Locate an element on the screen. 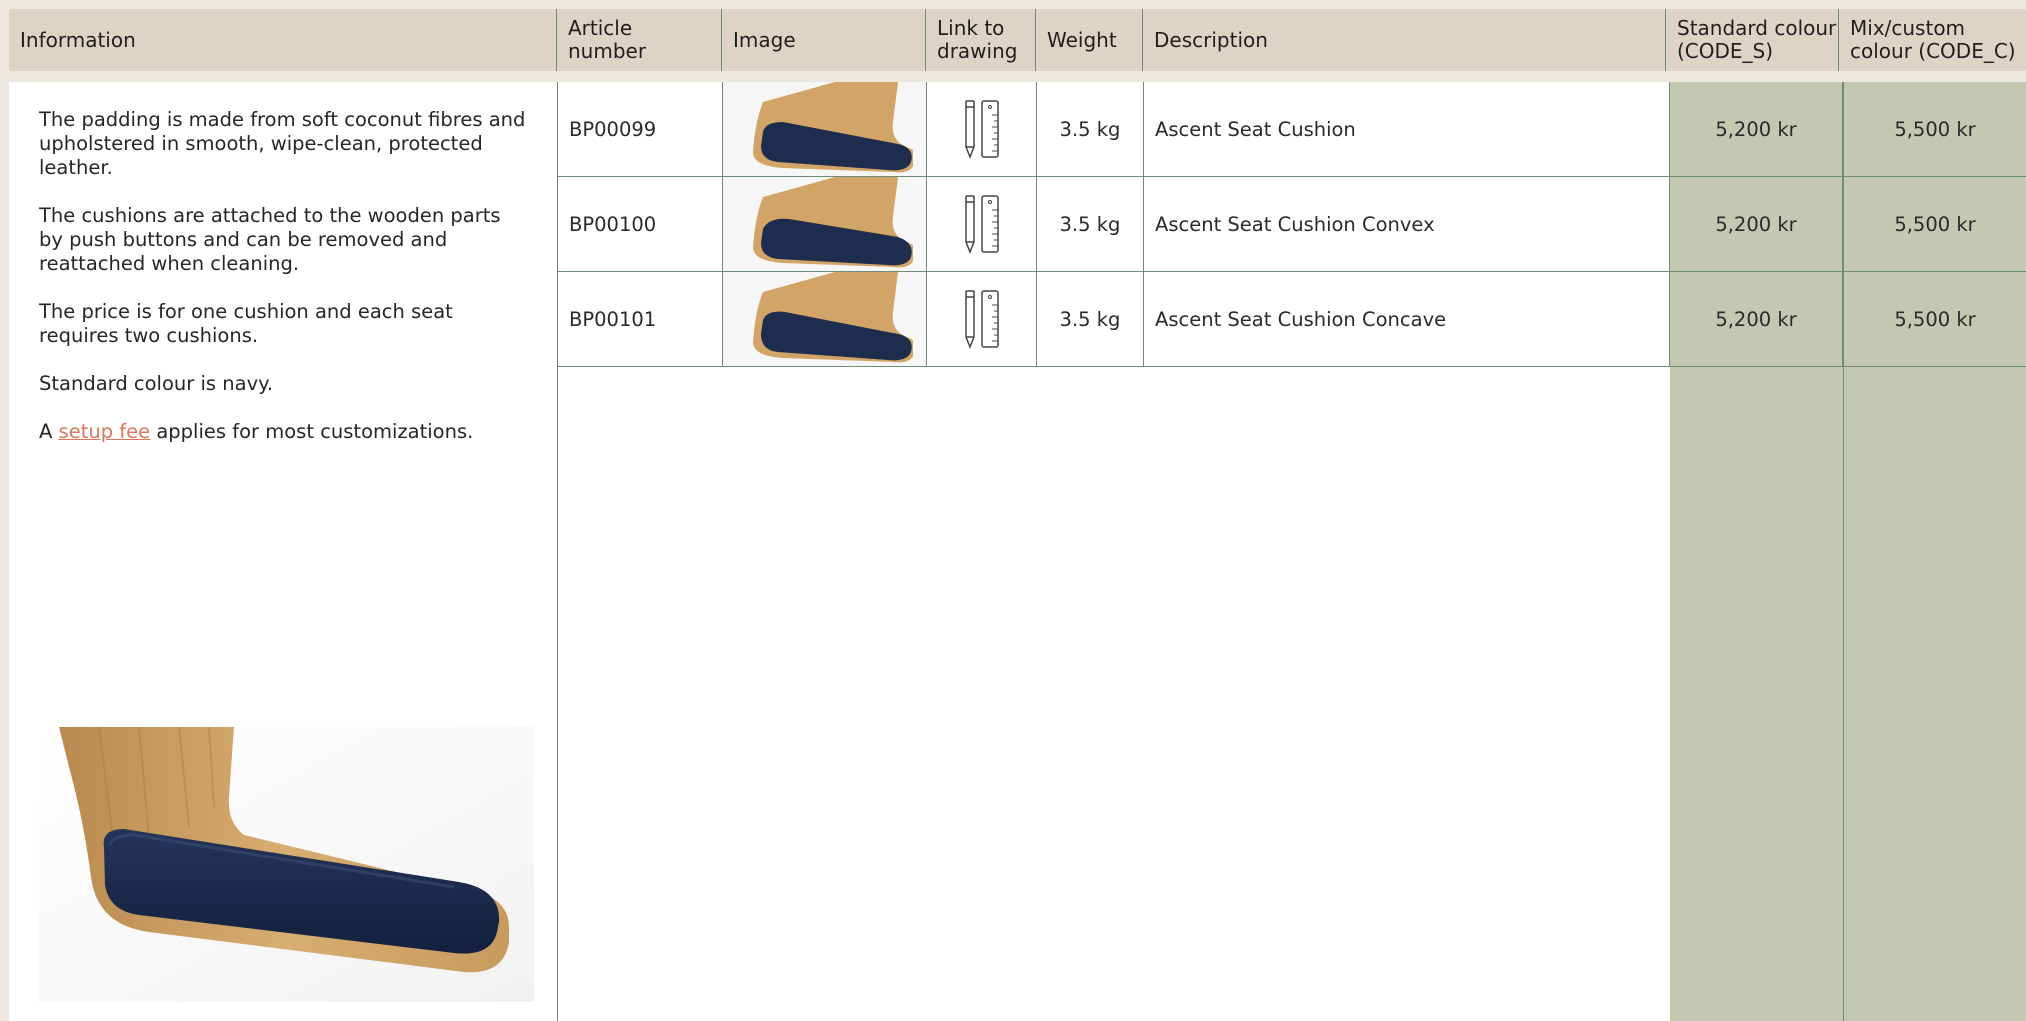 This screenshot has width=2026, height=1021. seat-cushion-photo is located at coordinates (286, 864).